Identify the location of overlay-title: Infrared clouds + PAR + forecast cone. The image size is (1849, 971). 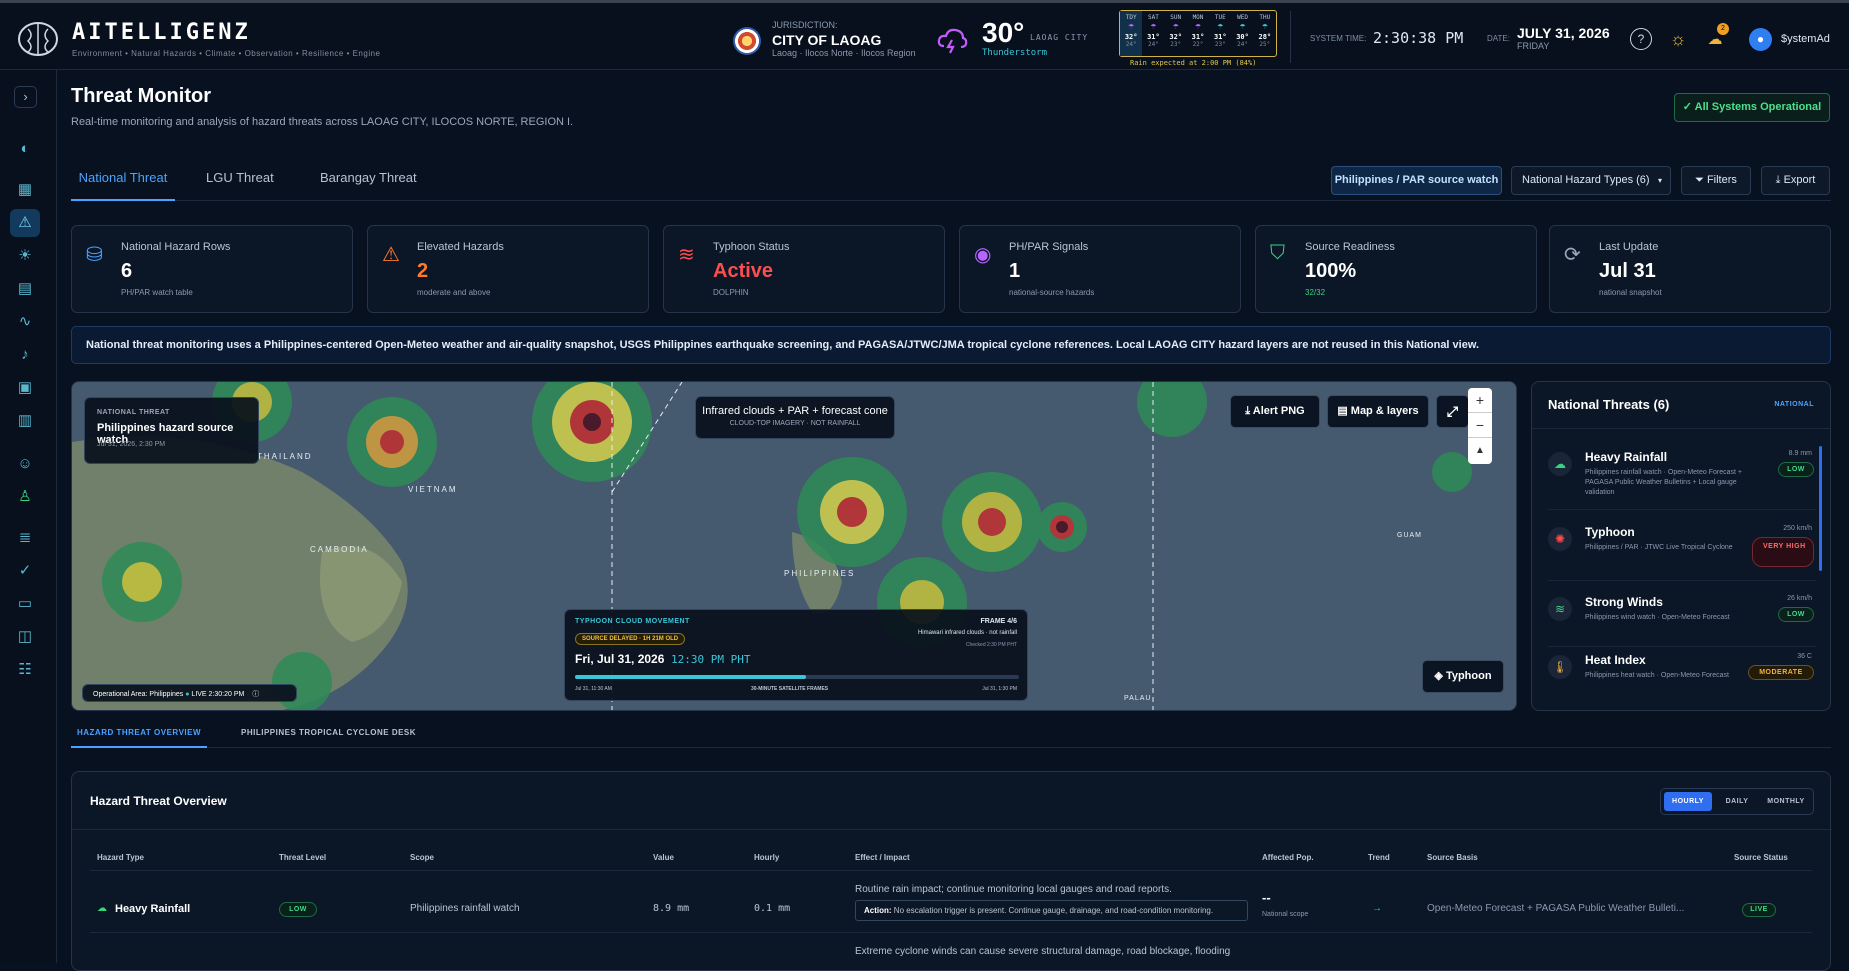
(795, 411).